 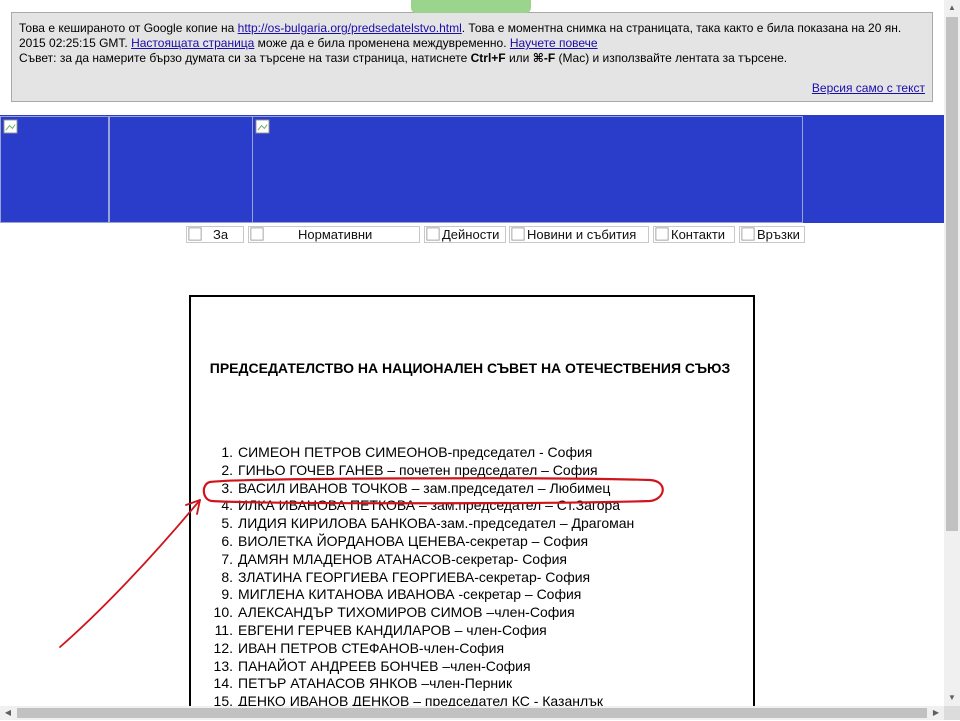 What do you see at coordinates (221, 234) in the screenshot?
I see `nav-label: За` at bounding box center [221, 234].